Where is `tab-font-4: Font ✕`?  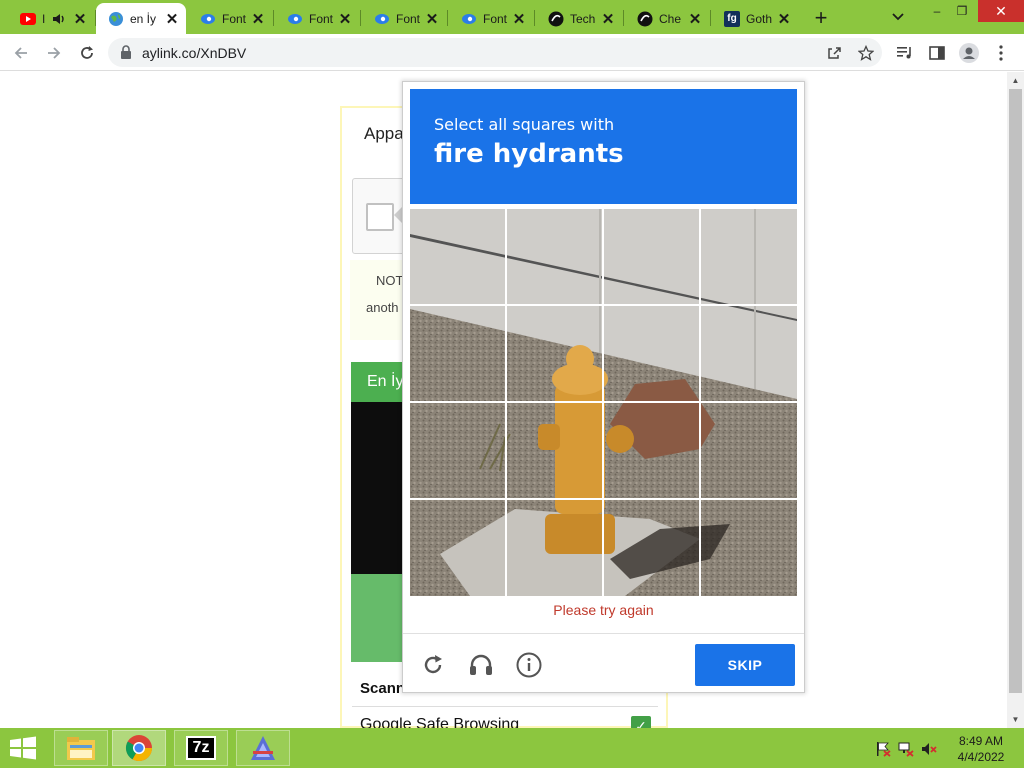 tab-font-4: Font ✕ is located at coordinates (491, 18).